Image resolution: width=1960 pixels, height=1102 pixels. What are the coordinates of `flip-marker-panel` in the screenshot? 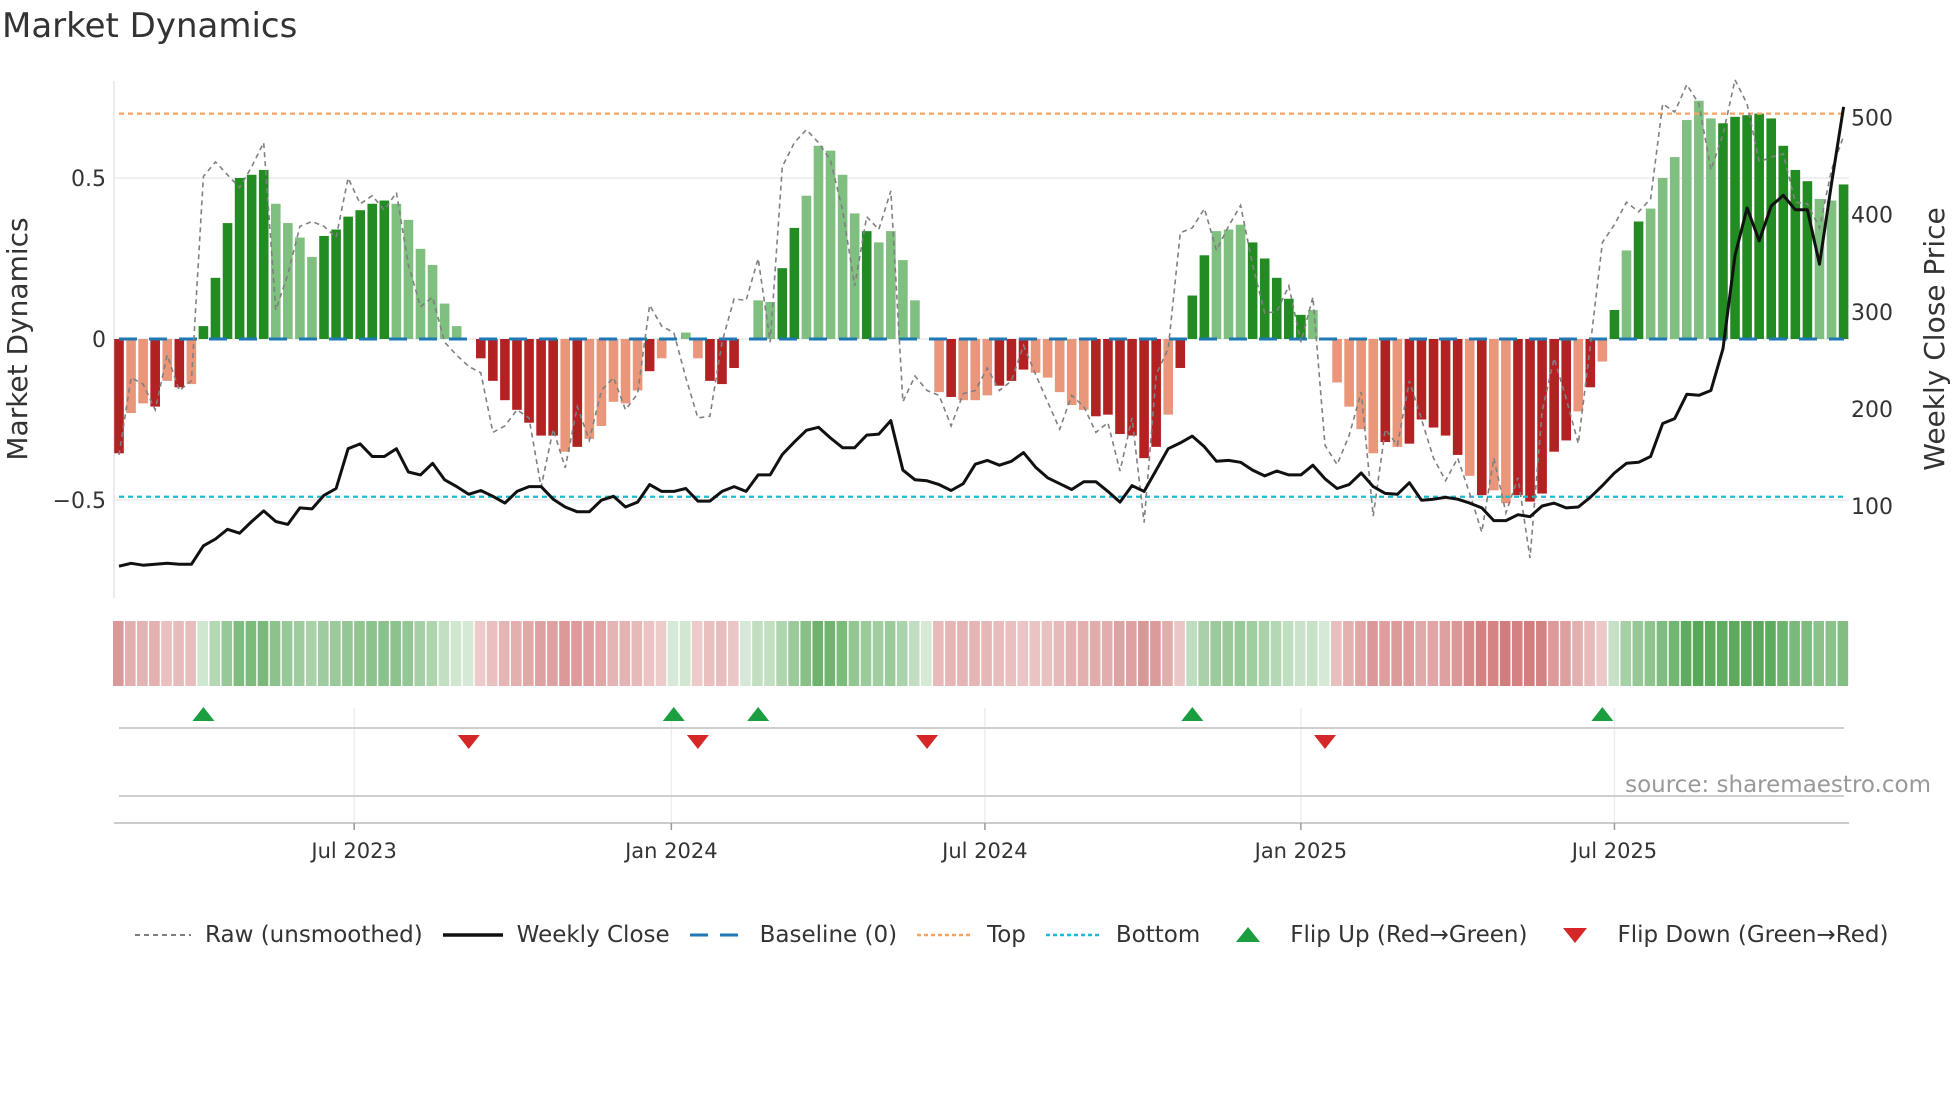 It's located at (981, 766).